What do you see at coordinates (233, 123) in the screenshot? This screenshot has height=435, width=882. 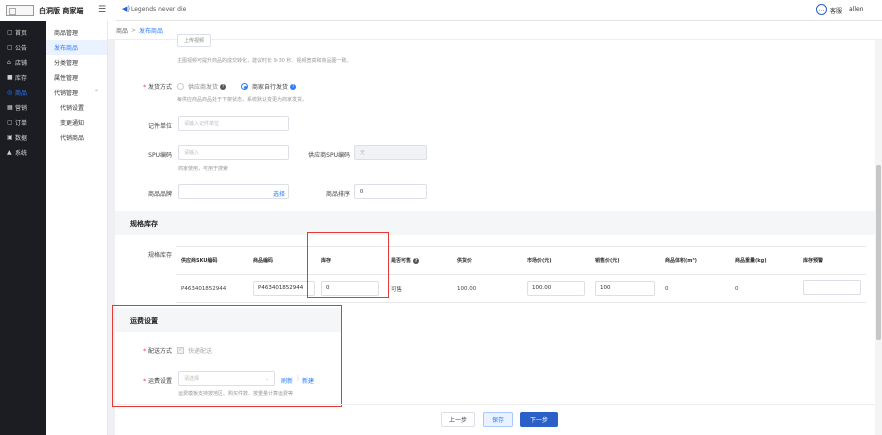 I see `unit-input: 请输入记件单位` at bounding box center [233, 123].